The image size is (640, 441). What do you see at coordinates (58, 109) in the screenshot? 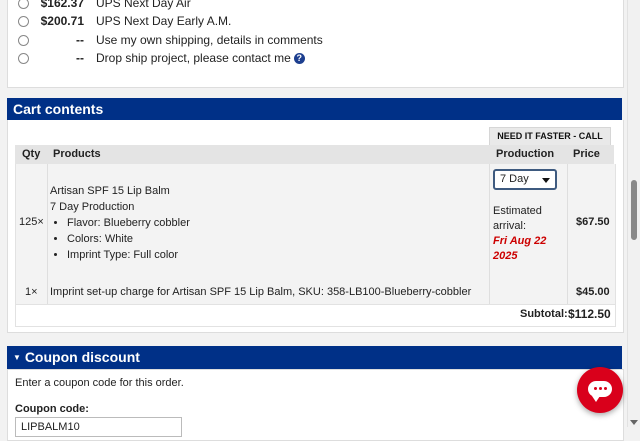
I see `cart-contents-title: Cart contents` at bounding box center [58, 109].